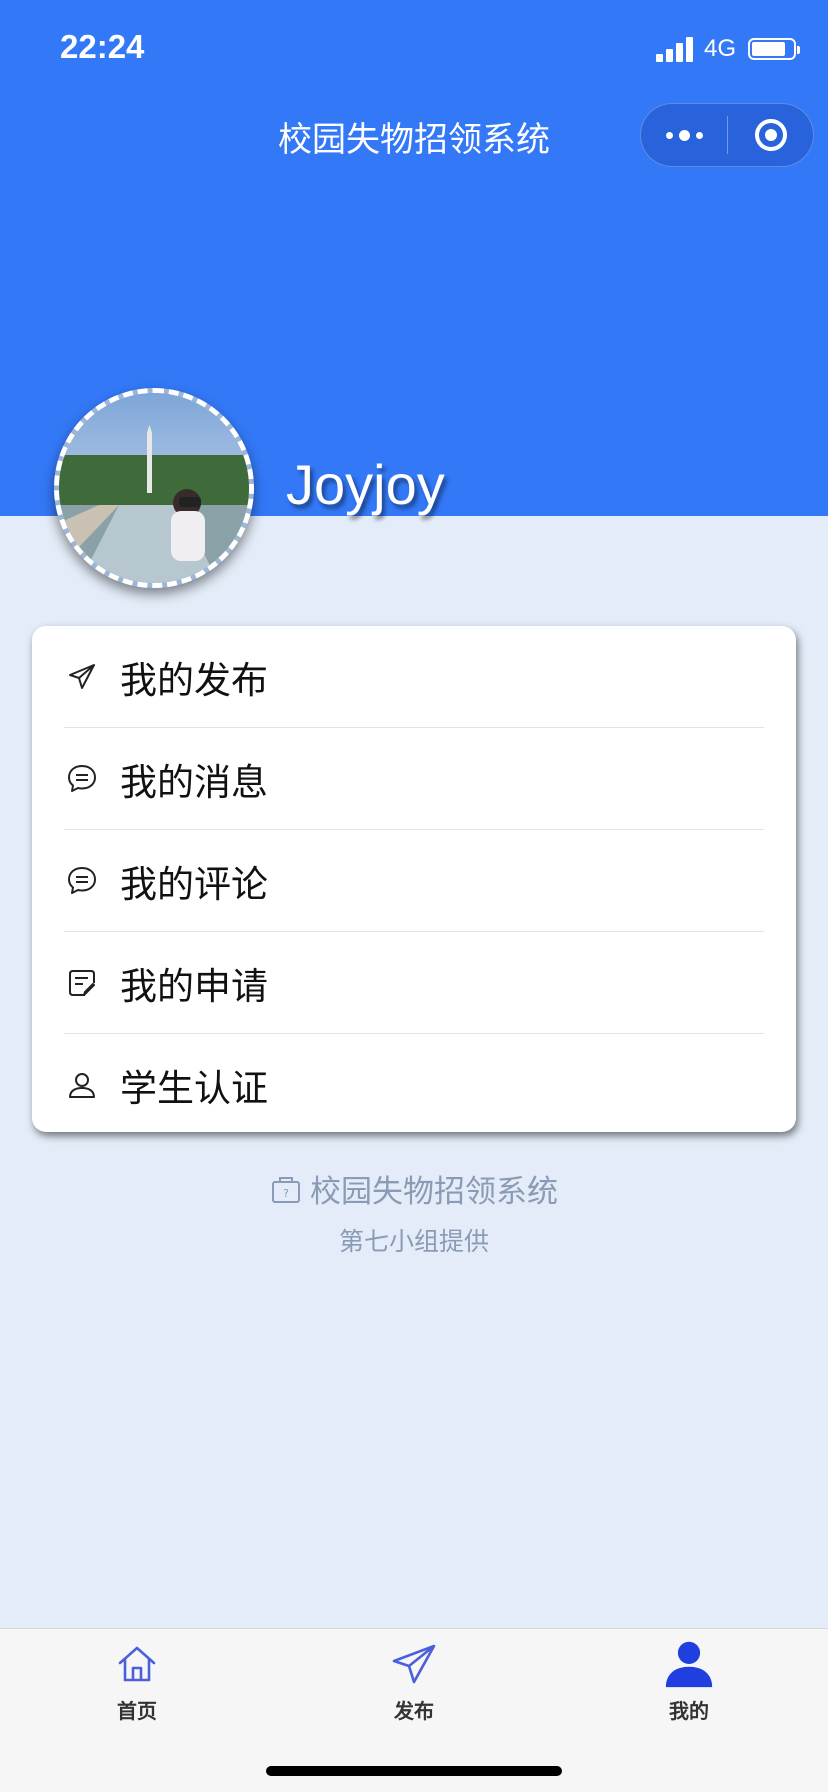 This screenshot has width=828, height=1792. I want to click on menu-item-my-posts: 我的发布, so click(414, 677).